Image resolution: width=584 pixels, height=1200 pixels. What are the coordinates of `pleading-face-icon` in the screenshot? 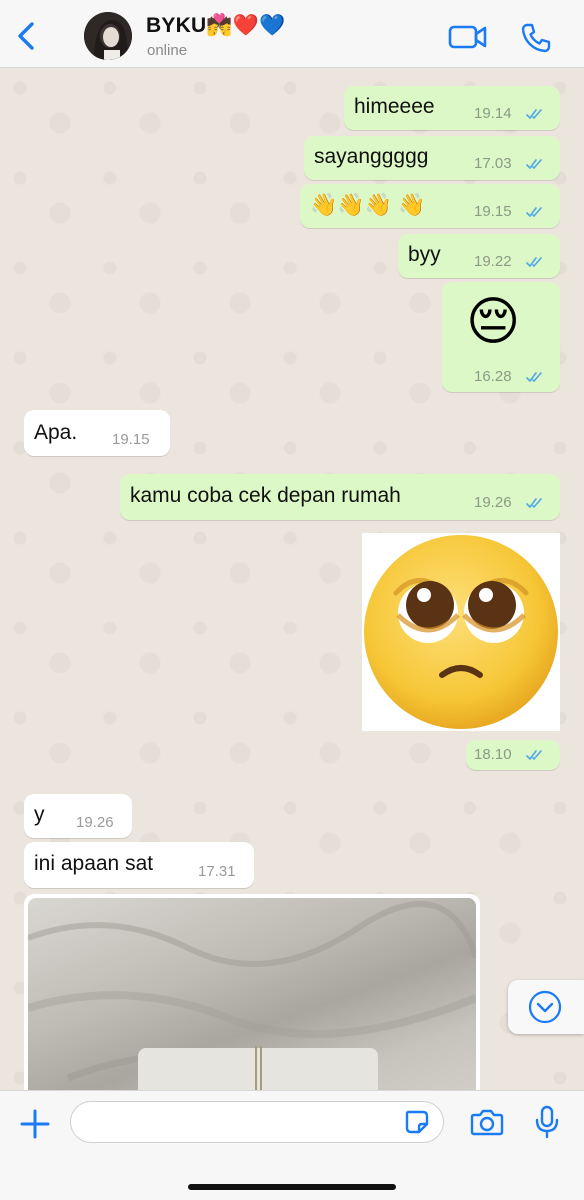 It's located at (461, 632).